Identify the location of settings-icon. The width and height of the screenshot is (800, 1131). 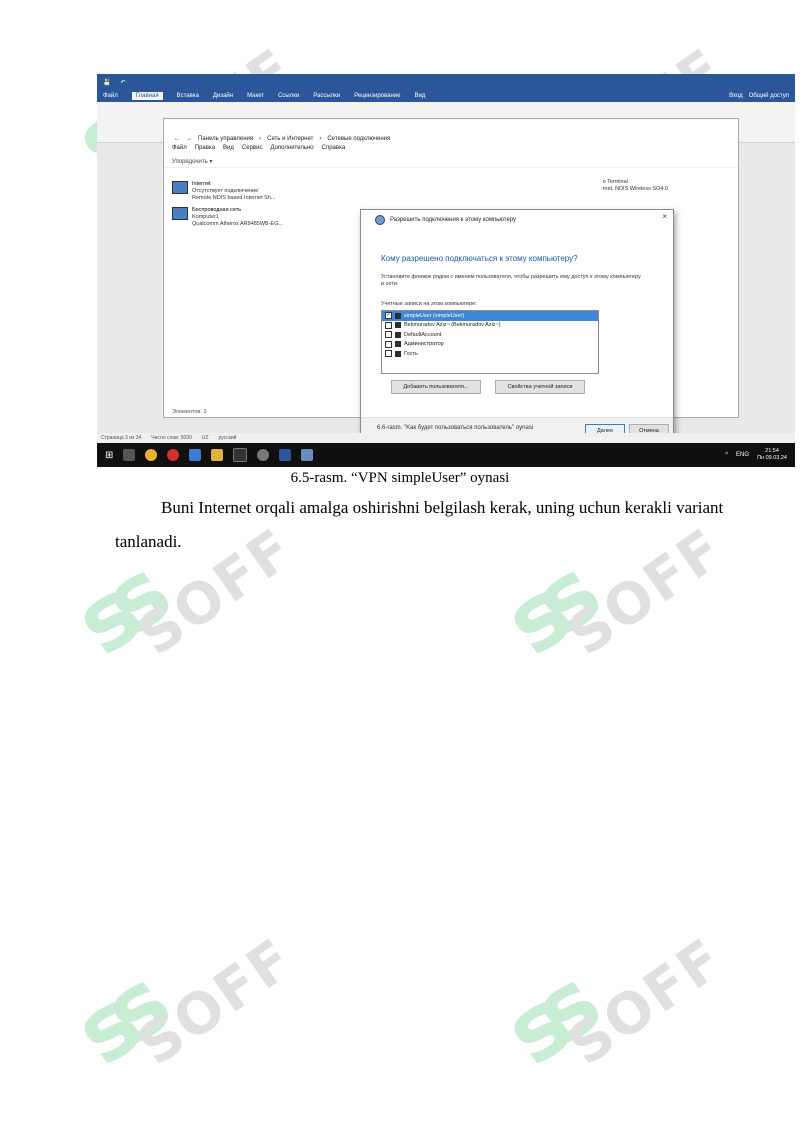
(263, 455).